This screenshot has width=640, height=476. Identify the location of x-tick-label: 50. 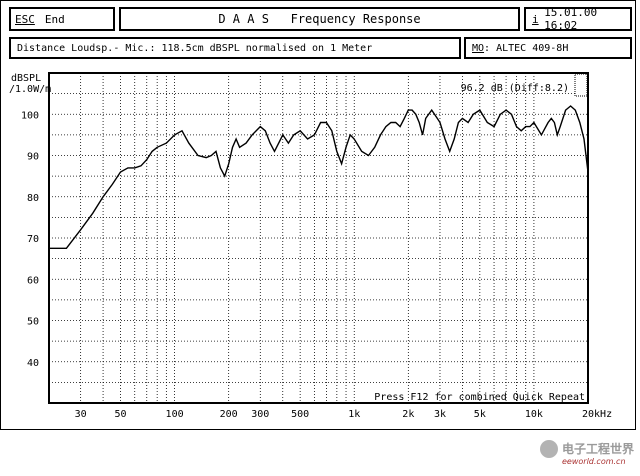
(120, 414).